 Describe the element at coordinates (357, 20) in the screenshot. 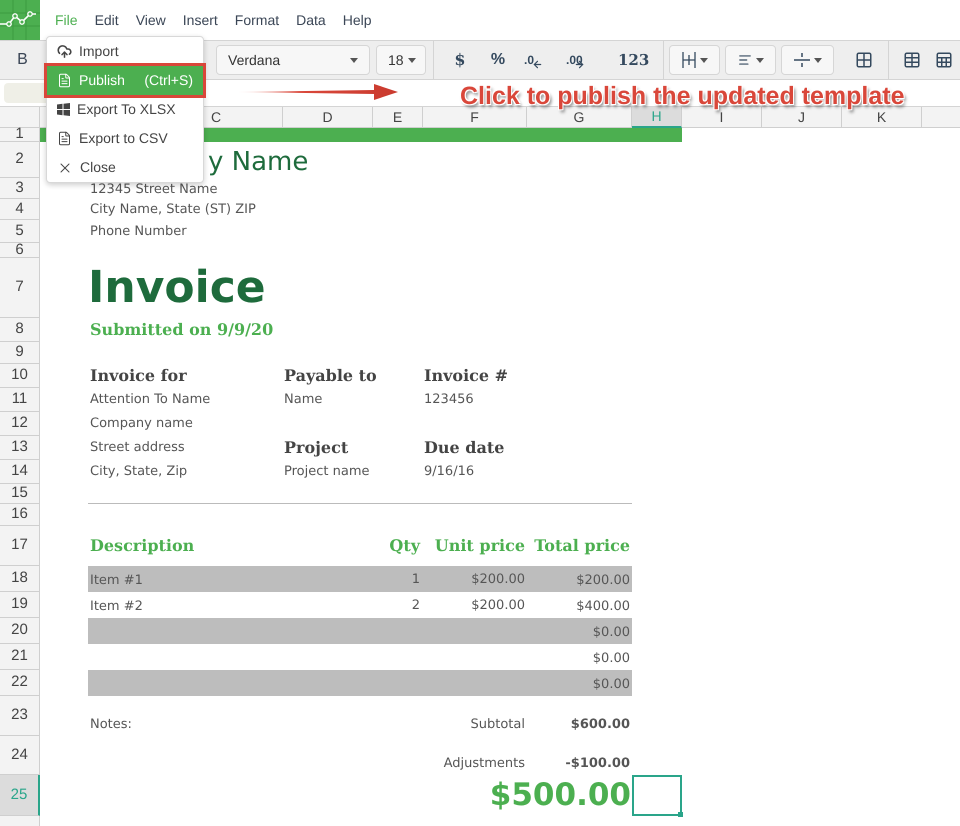

I see `menu-bar-item: Help` at that location.